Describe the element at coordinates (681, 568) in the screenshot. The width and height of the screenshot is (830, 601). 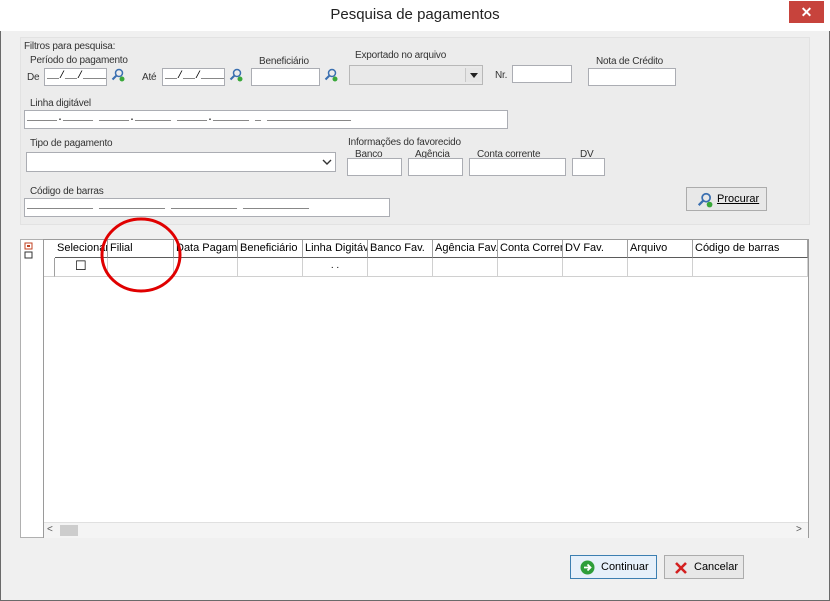
I see `close-icon` at that location.